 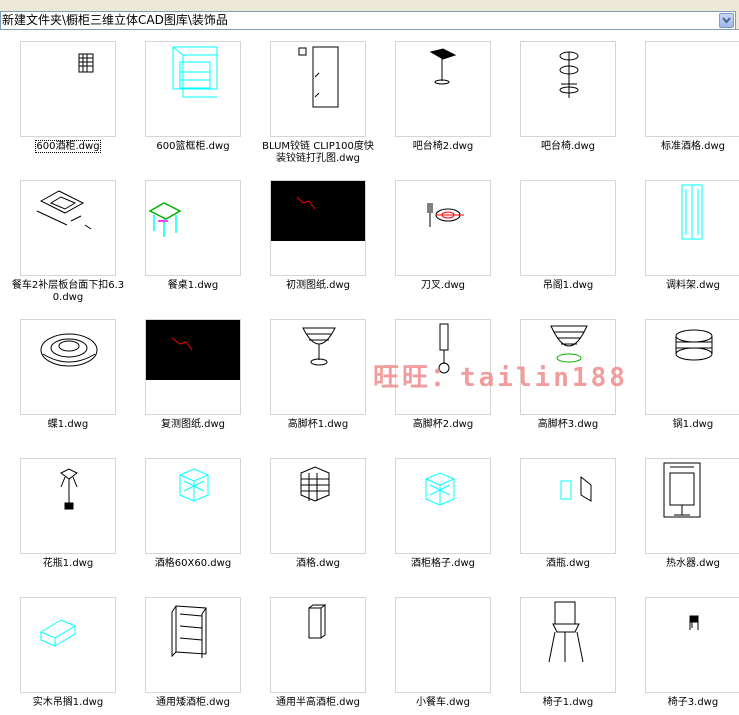 I want to click on file-name: 通用半高酒柜.dwg, so click(x=318, y=702).